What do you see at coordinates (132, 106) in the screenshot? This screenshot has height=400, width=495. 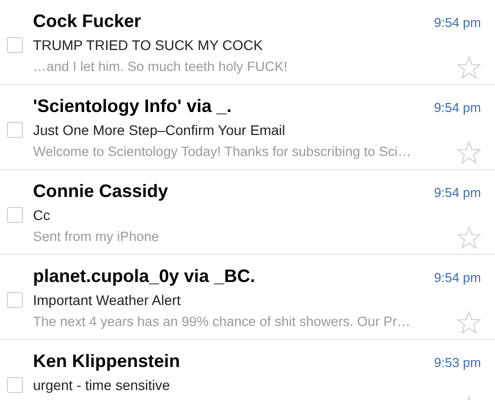 I see `sender-name: 'Scientology Info' via _.` at bounding box center [132, 106].